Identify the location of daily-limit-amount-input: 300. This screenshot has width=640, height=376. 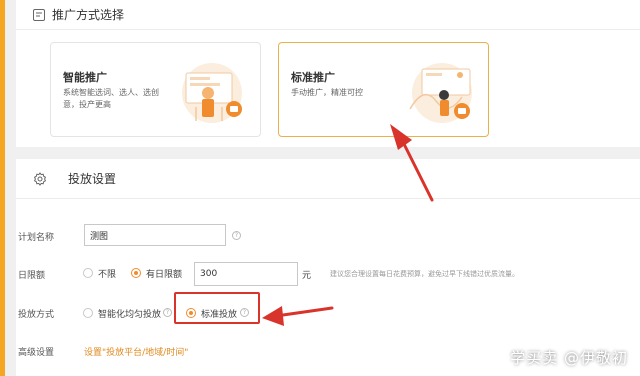
(246, 274).